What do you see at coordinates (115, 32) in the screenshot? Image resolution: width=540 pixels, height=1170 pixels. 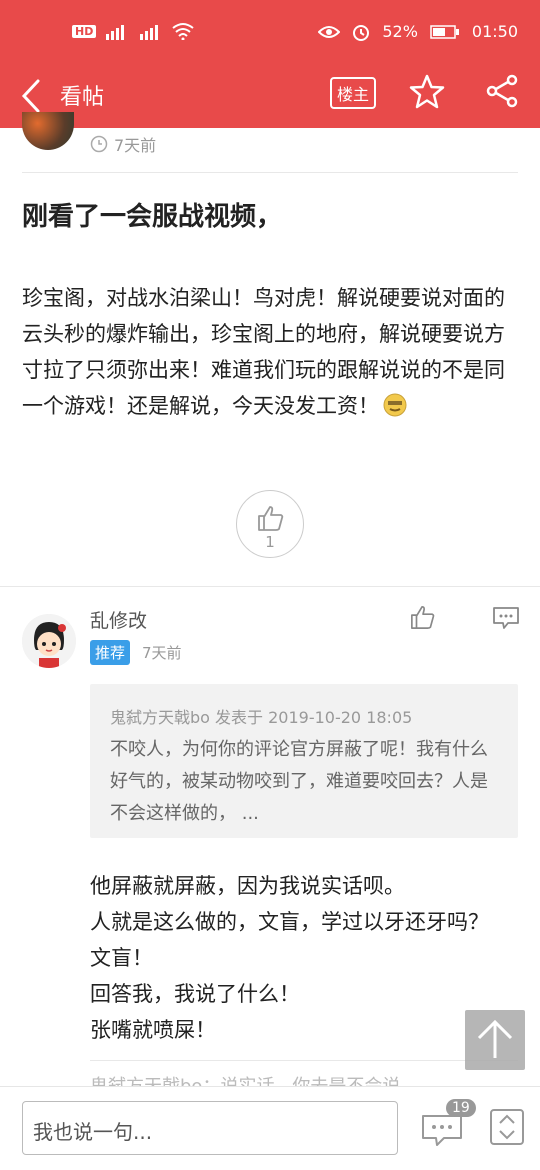 I see `signal-icon` at bounding box center [115, 32].